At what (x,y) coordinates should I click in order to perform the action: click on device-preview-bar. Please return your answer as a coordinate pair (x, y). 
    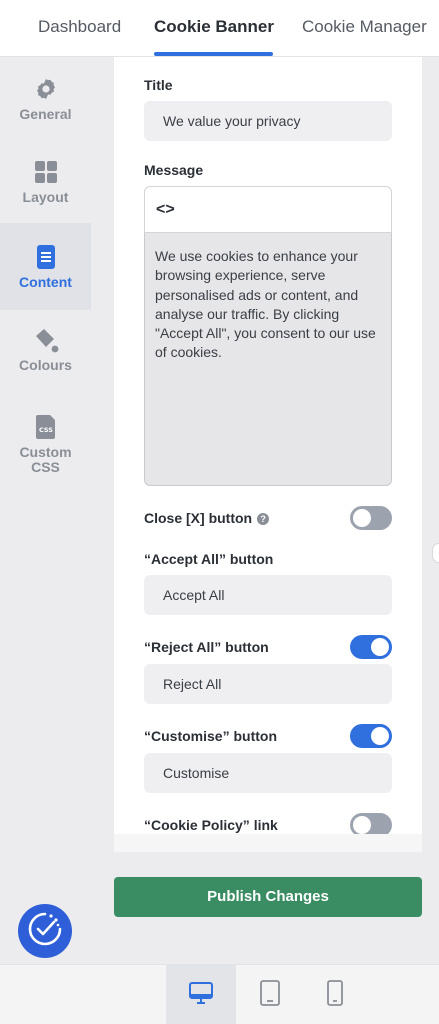
    Looking at the image, I should click on (219, 994).